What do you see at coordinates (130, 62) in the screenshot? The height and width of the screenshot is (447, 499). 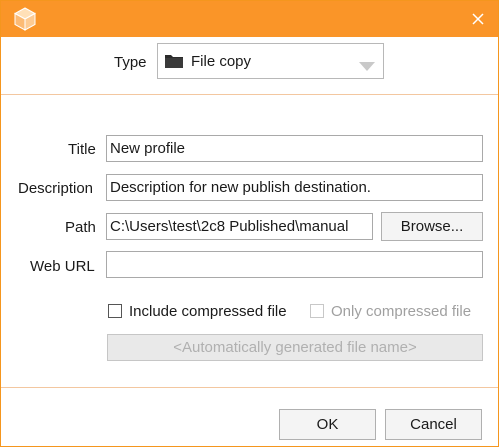 I see `type-label: Type` at bounding box center [130, 62].